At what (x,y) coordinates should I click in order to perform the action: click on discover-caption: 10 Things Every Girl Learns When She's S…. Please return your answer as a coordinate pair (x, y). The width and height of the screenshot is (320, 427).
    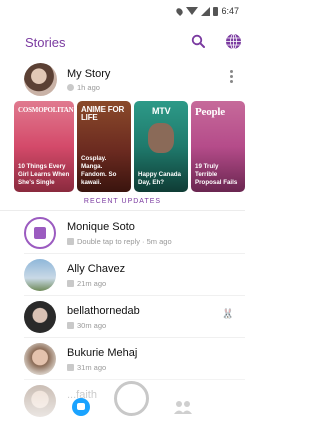
    Looking at the image, I should click on (44, 174).